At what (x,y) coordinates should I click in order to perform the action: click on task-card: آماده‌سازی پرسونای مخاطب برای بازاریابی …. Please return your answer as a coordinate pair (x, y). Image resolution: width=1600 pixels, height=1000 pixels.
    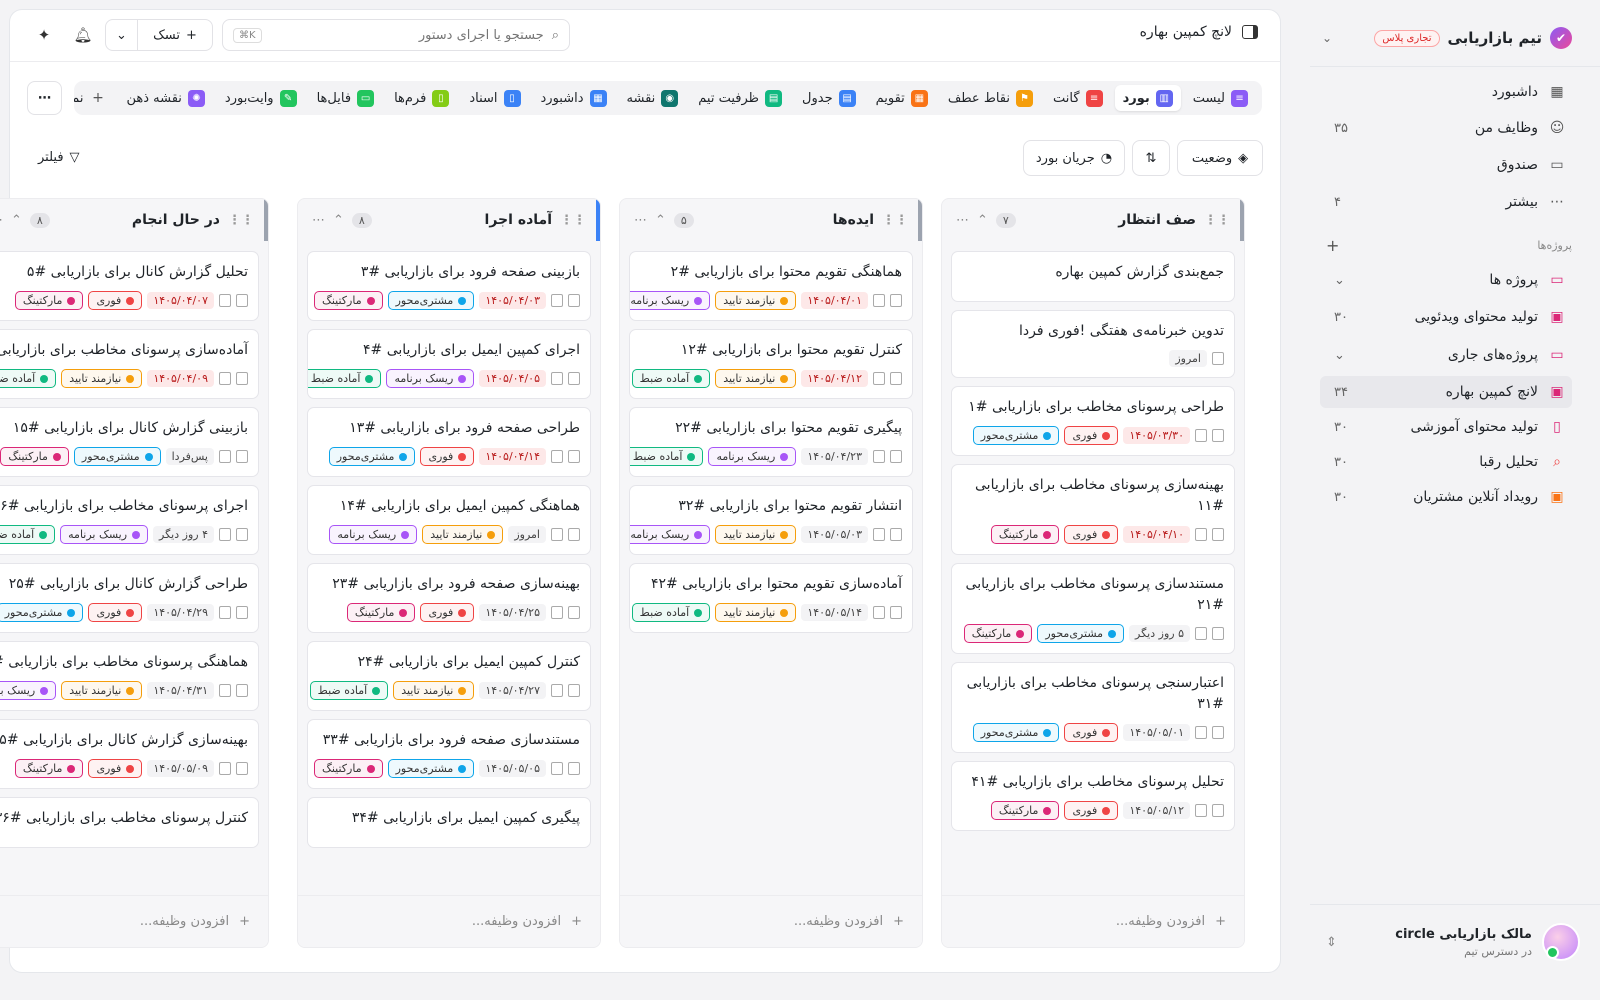
    Looking at the image, I should click on (129, 364).